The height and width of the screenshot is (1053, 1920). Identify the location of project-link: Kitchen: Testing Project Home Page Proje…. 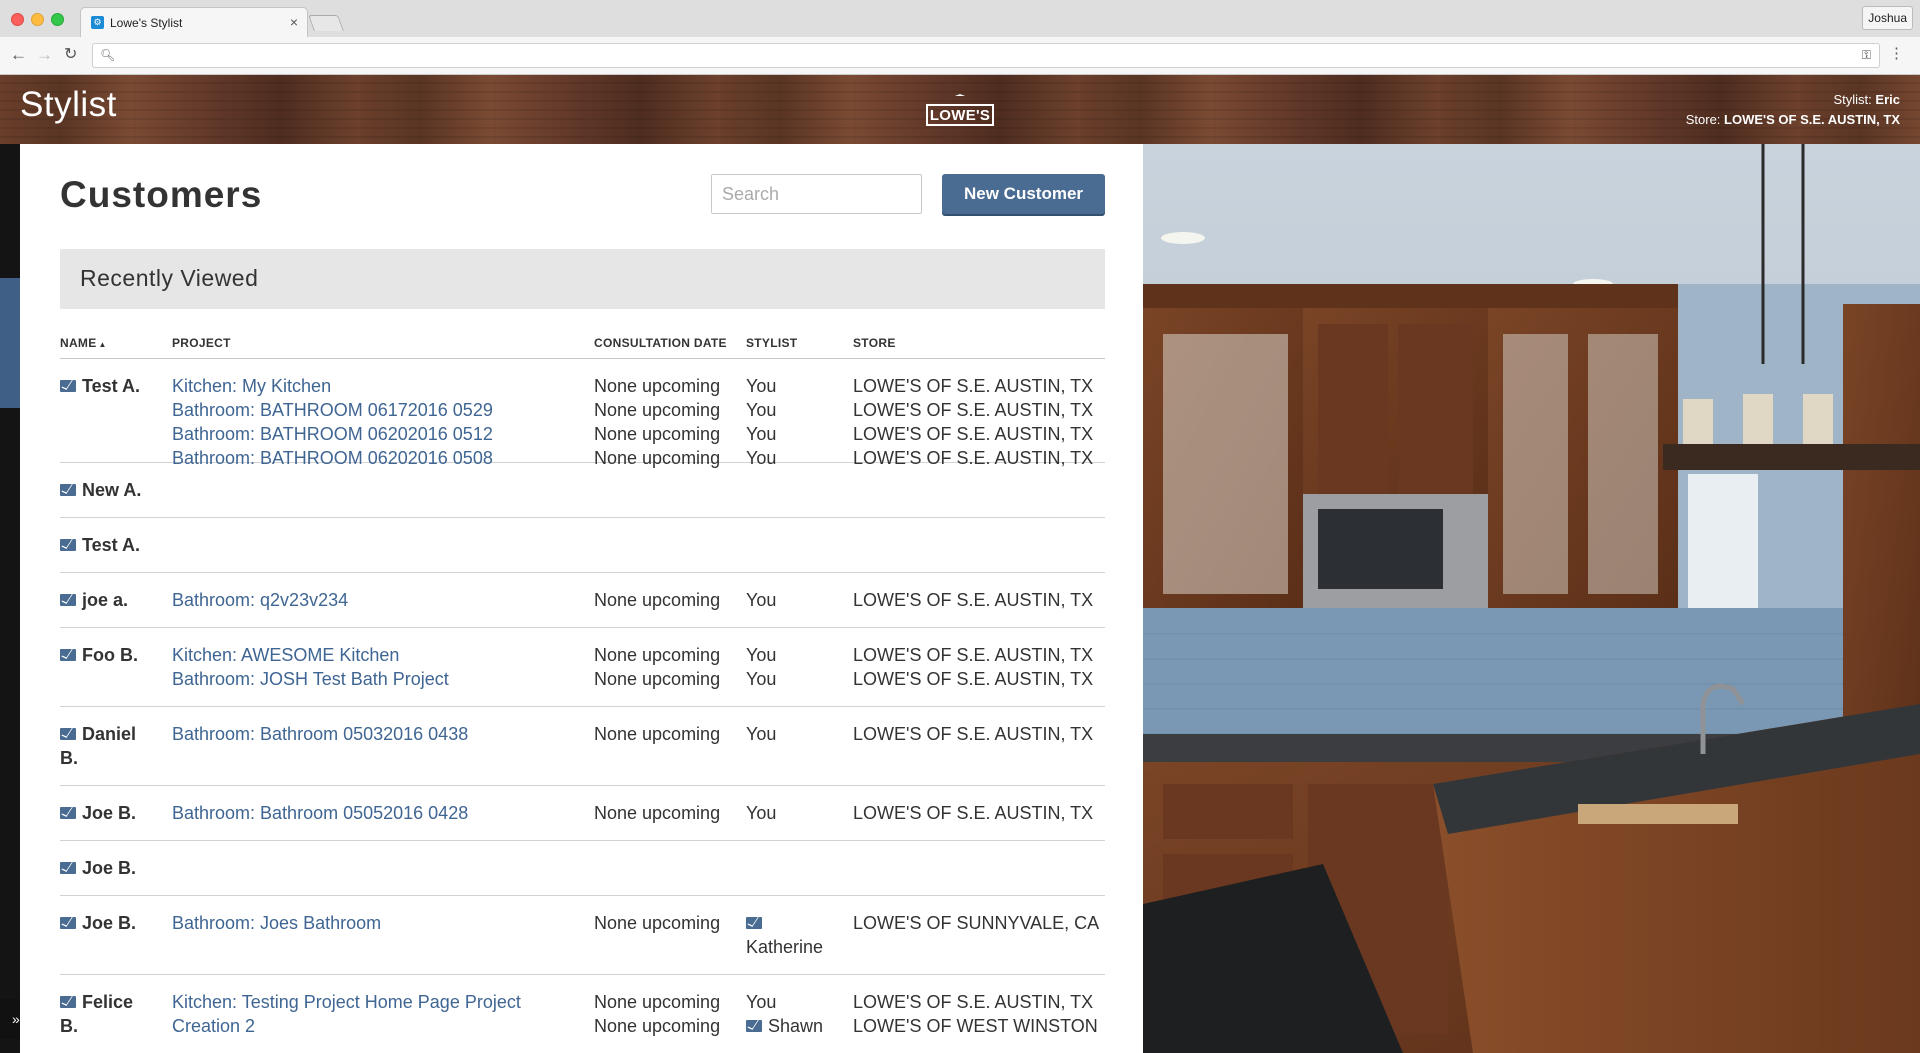
(382, 1002).